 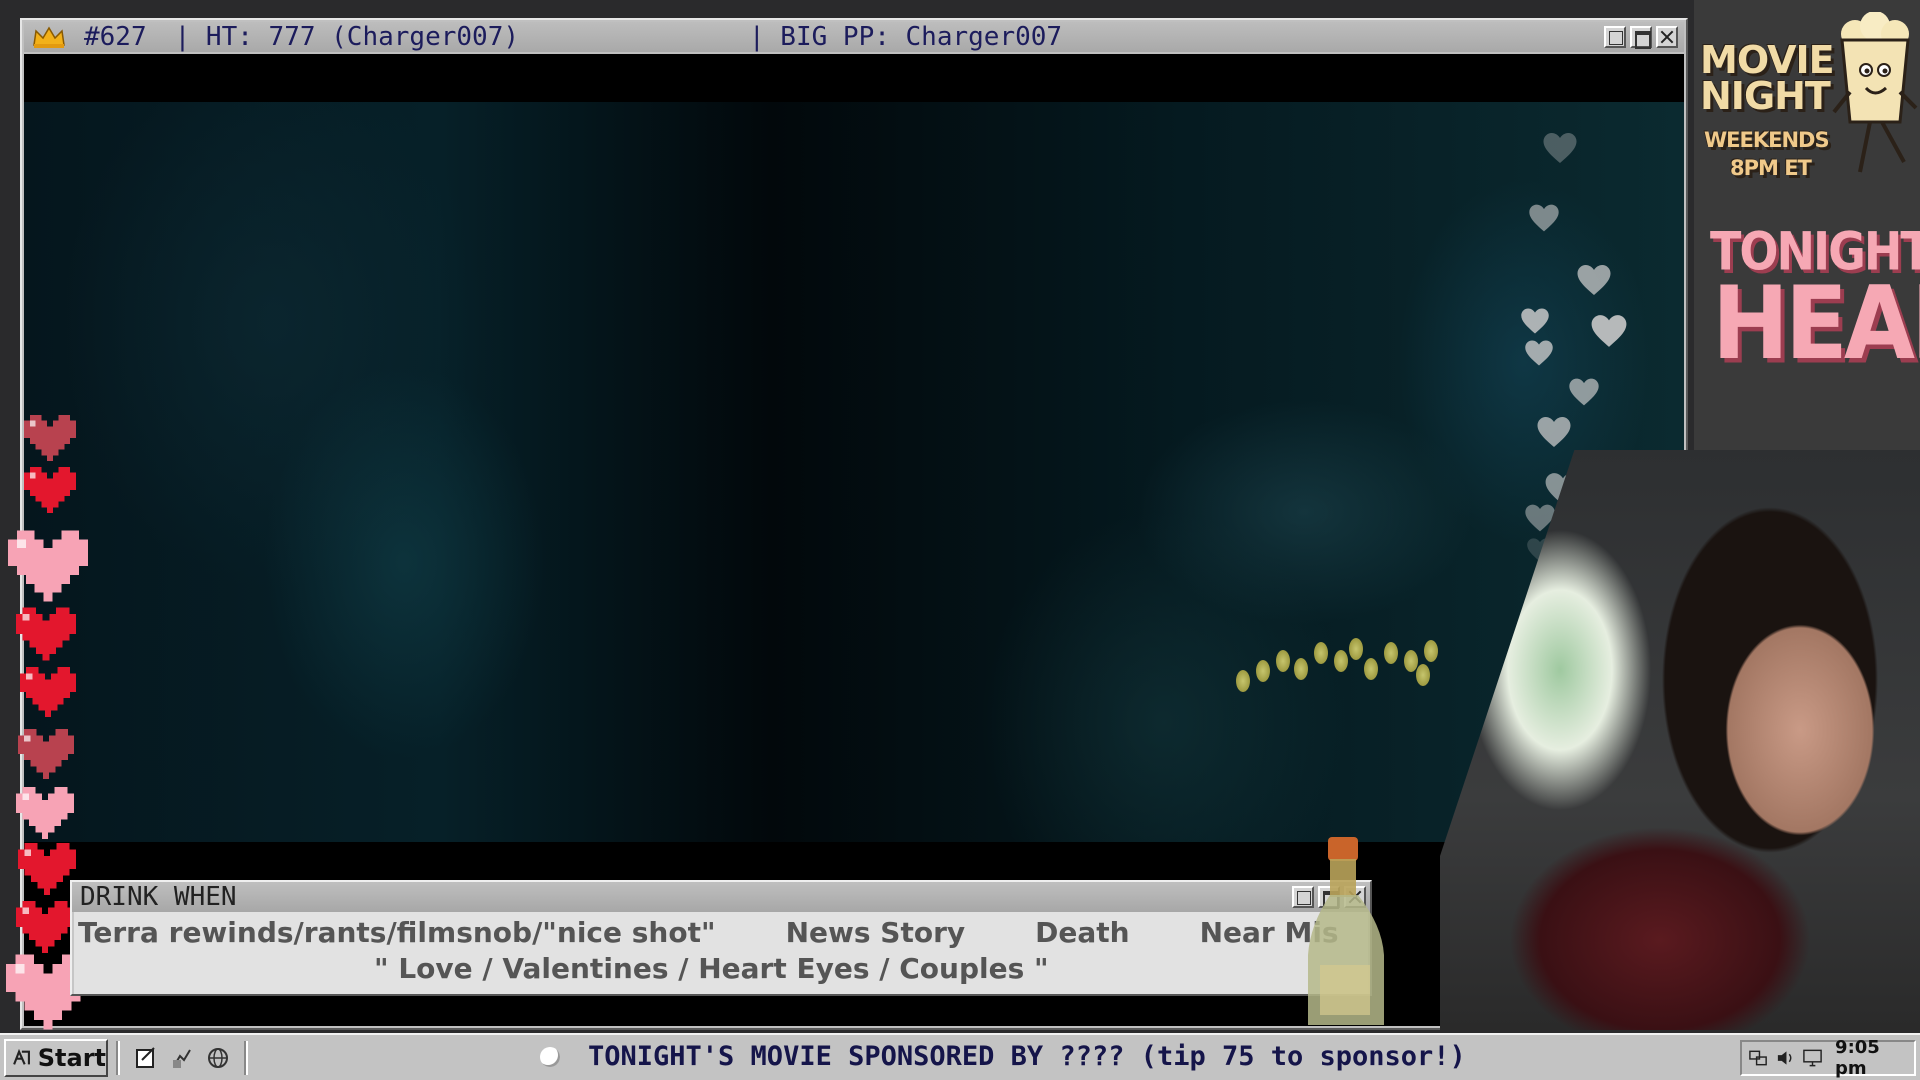 What do you see at coordinates (906, 37) in the screenshot?
I see `big-pp-label: | BIG PP: Charger007` at bounding box center [906, 37].